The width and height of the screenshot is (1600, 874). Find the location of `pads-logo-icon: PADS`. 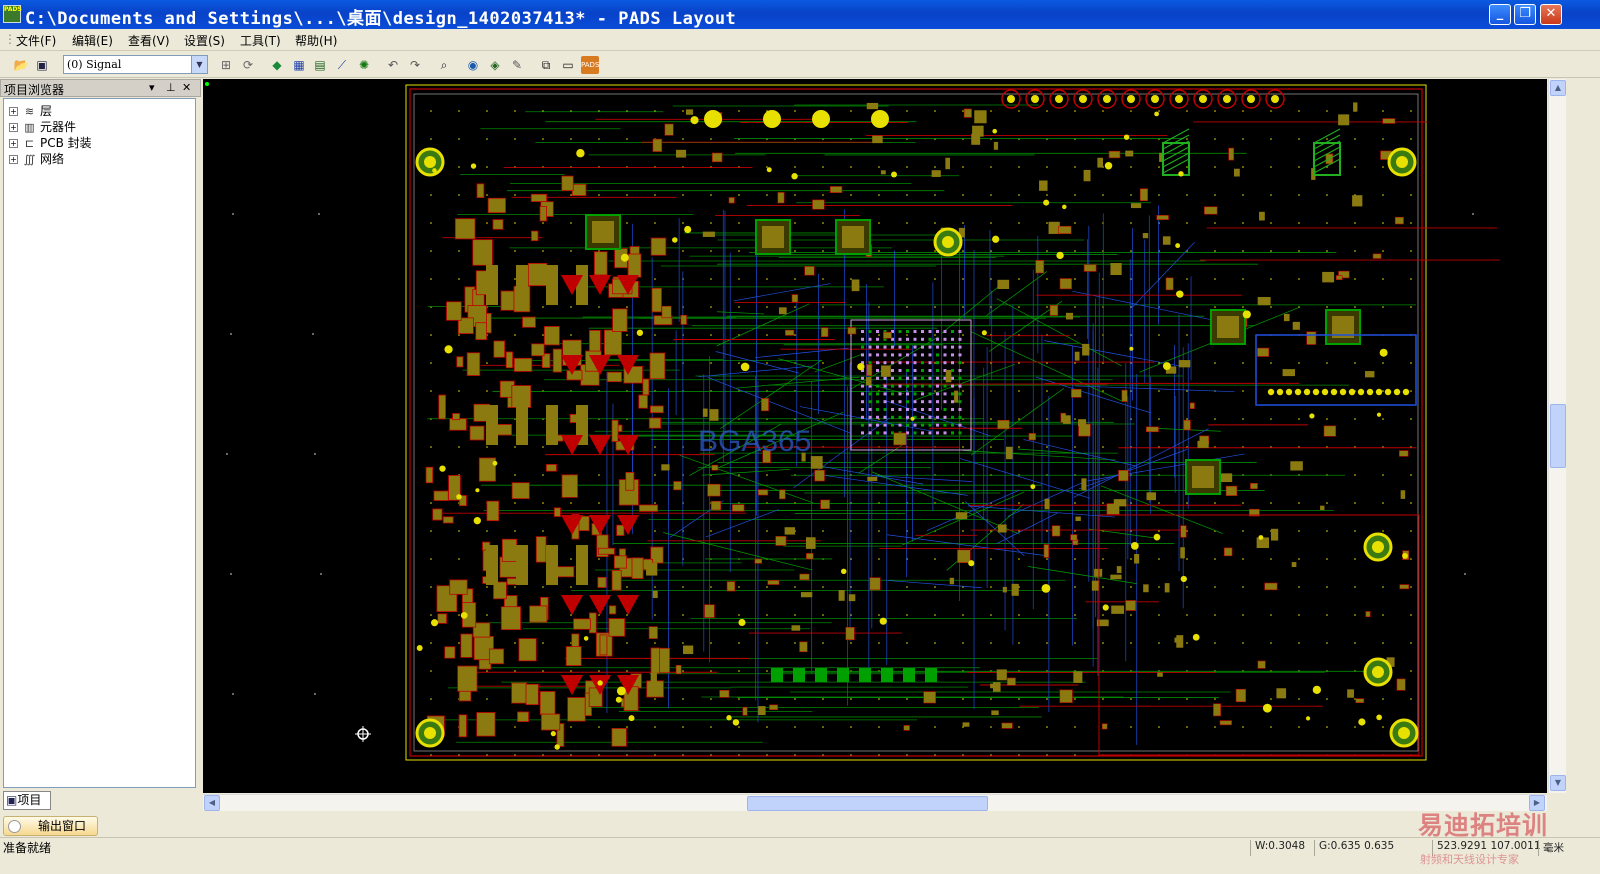

pads-logo-icon: PADS is located at coordinates (590, 65).